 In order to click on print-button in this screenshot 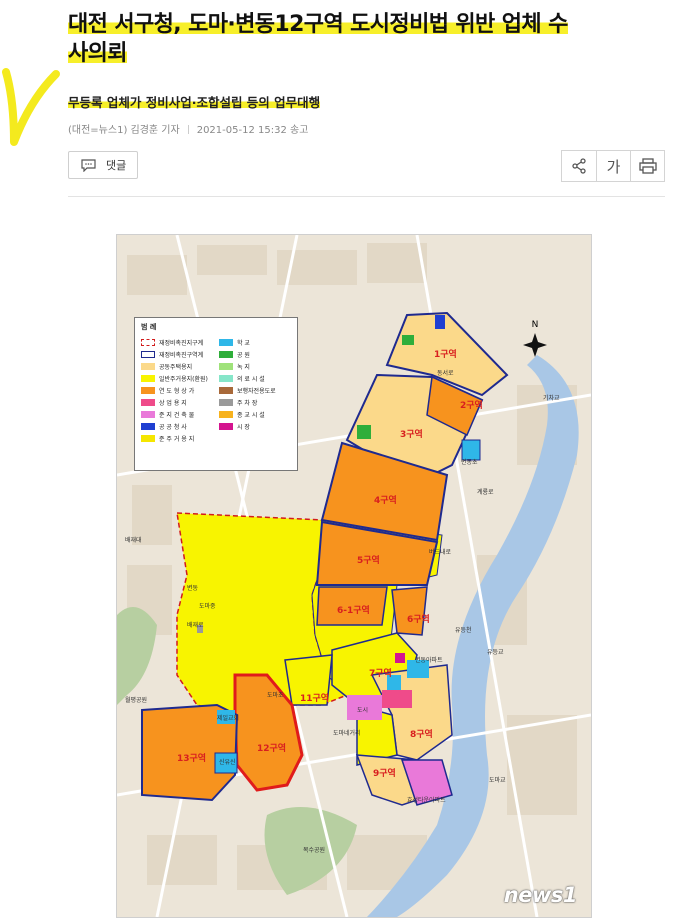, I will do `click(647, 166)`.